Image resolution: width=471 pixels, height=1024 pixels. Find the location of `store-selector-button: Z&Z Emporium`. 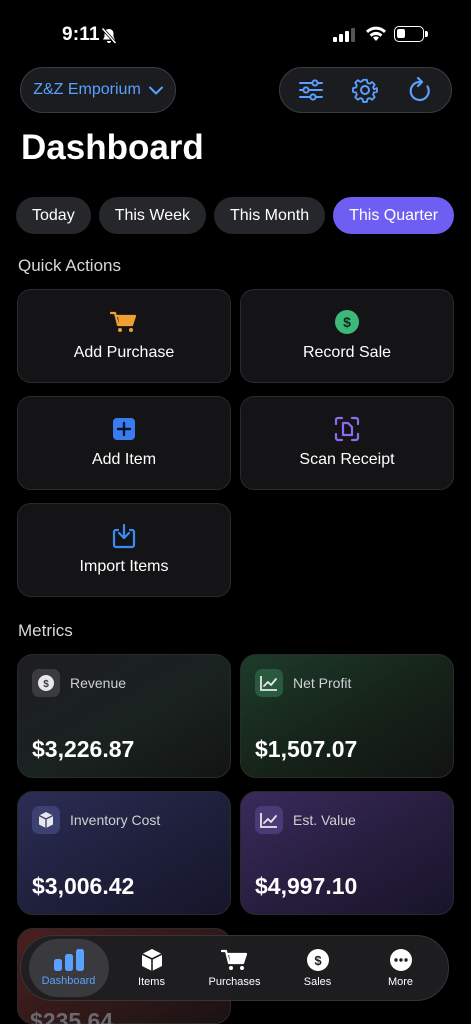

store-selector-button: Z&Z Emporium is located at coordinates (98, 90).